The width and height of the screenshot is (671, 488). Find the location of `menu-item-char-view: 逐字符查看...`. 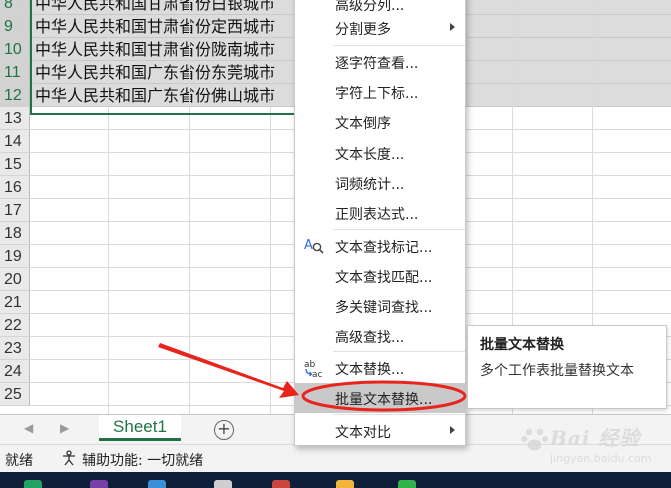

menu-item-char-view: 逐字符查看... is located at coordinates (380, 62).